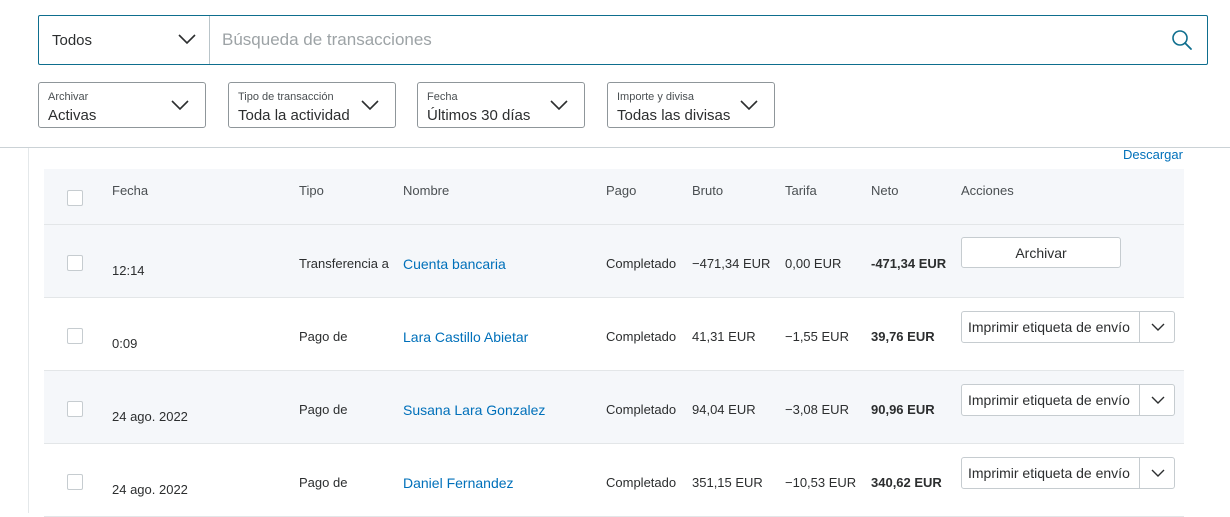 Image resolution: width=1230 pixels, height=517 pixels. Describe the element at coordinates (311, 190) in the screenshot. I see `header-type: Tipo` at that location.